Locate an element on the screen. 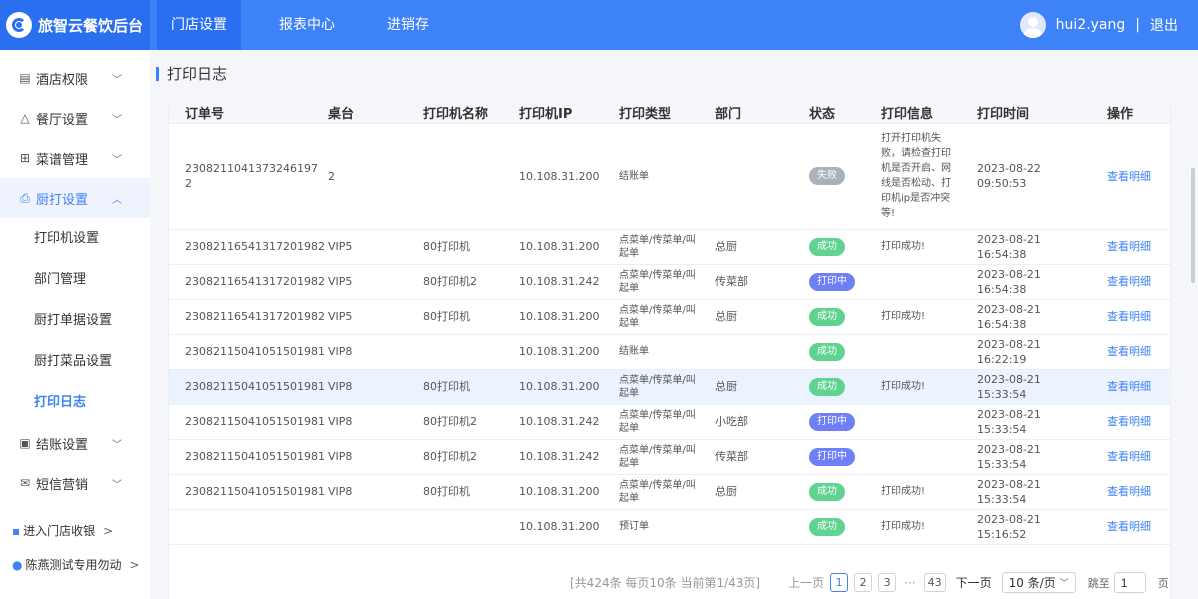 The height and width of the screenshot is (599, 1198). sidebar-item-menu-management: ⊞ 菜谱管理 ﹀ is located at coordinates (75, 158).